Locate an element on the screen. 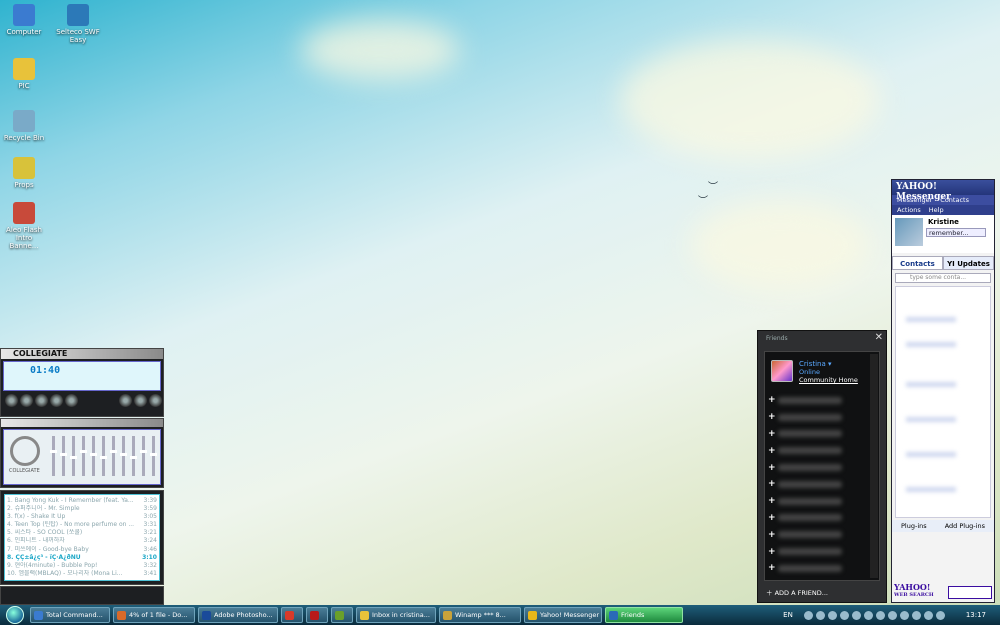 The height and width of the screenshot is (625, 1000). stop-button is located at coordinates (56, 400).